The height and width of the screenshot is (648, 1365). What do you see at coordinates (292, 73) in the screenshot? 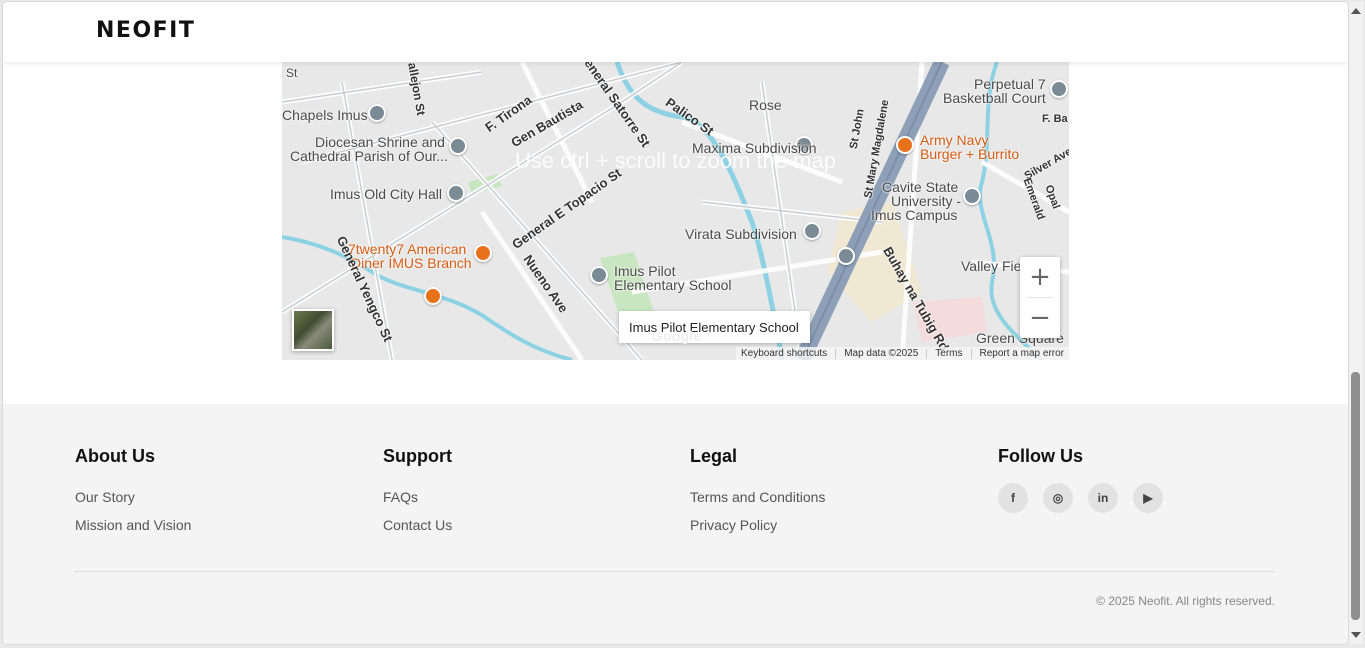
I see `map-label: St` at bounding box center [292, 73].